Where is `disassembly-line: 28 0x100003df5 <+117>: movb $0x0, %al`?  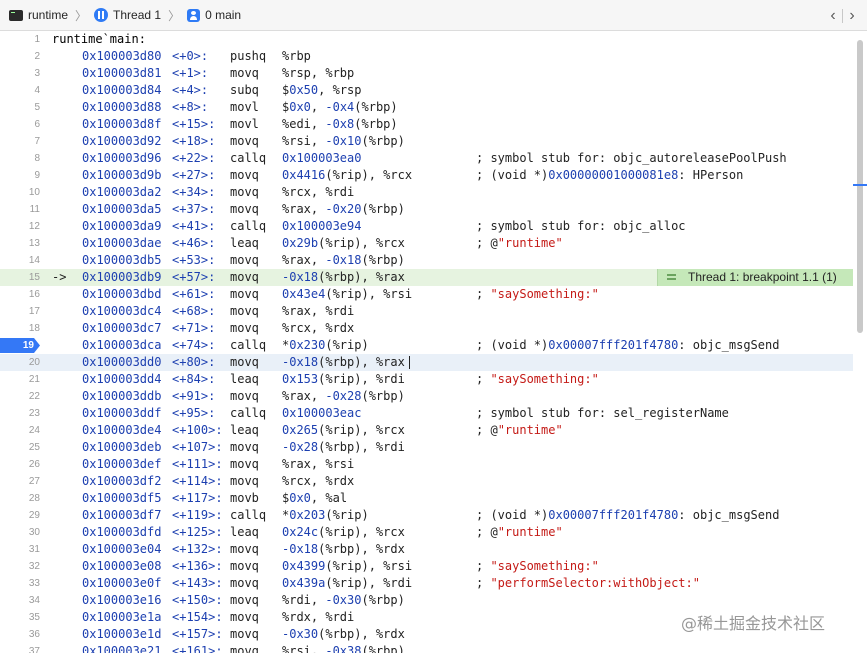
disassembly-line: 28 0x100003df5 <+117>: movb $0x0, %al is located at coordinates (426, 498).